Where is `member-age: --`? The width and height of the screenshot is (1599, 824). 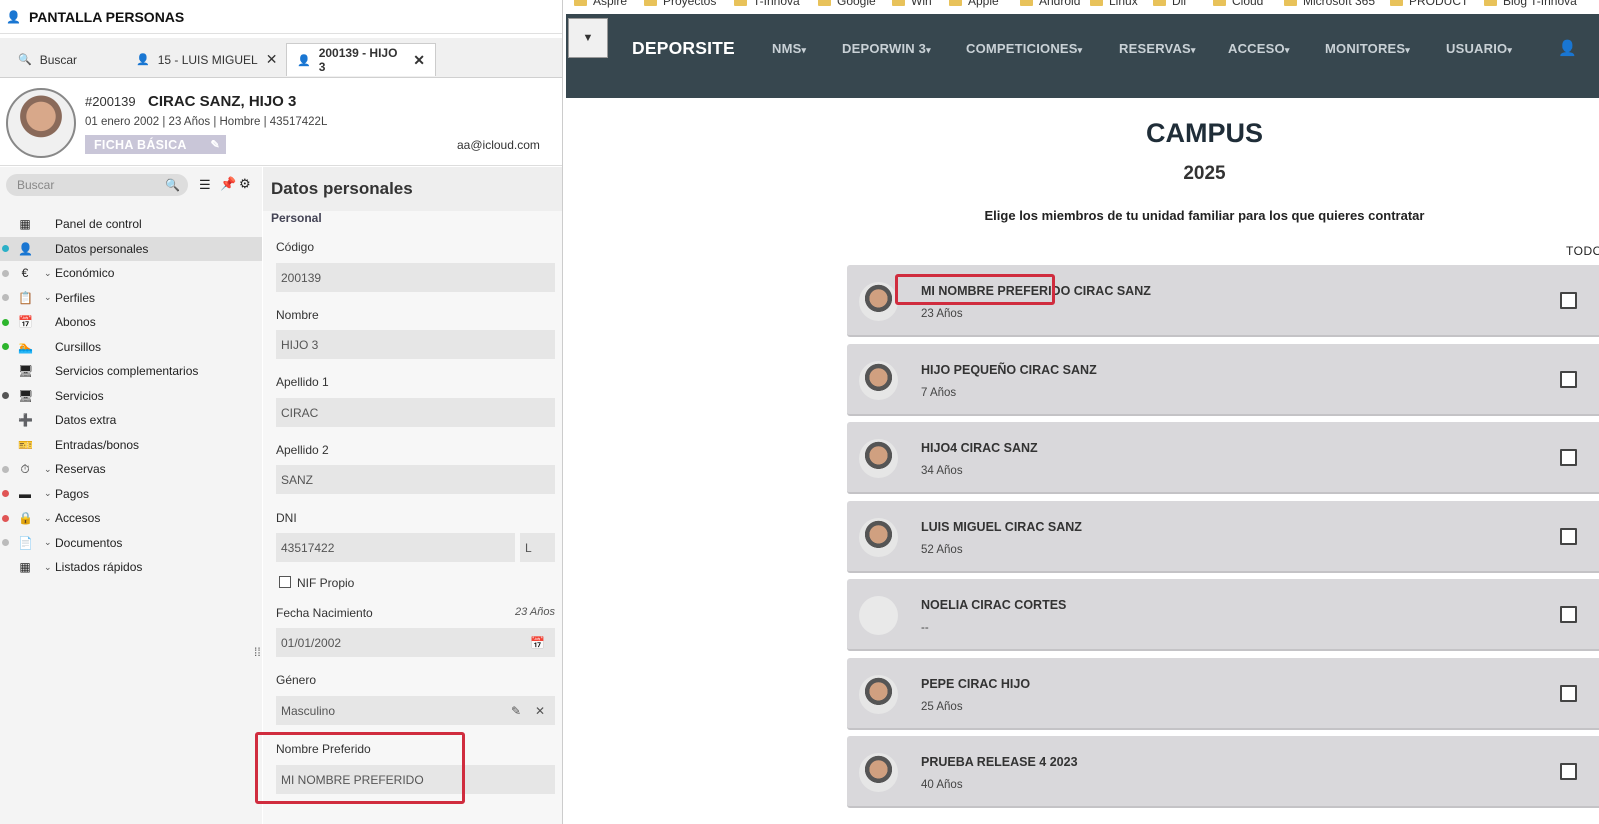 member-age: -- is located at coordinates (925, 628).